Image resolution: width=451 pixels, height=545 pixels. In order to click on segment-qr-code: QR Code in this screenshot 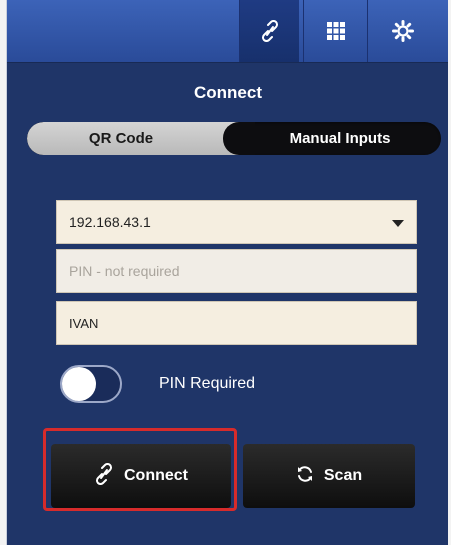, I will do `click(141, 138)`.